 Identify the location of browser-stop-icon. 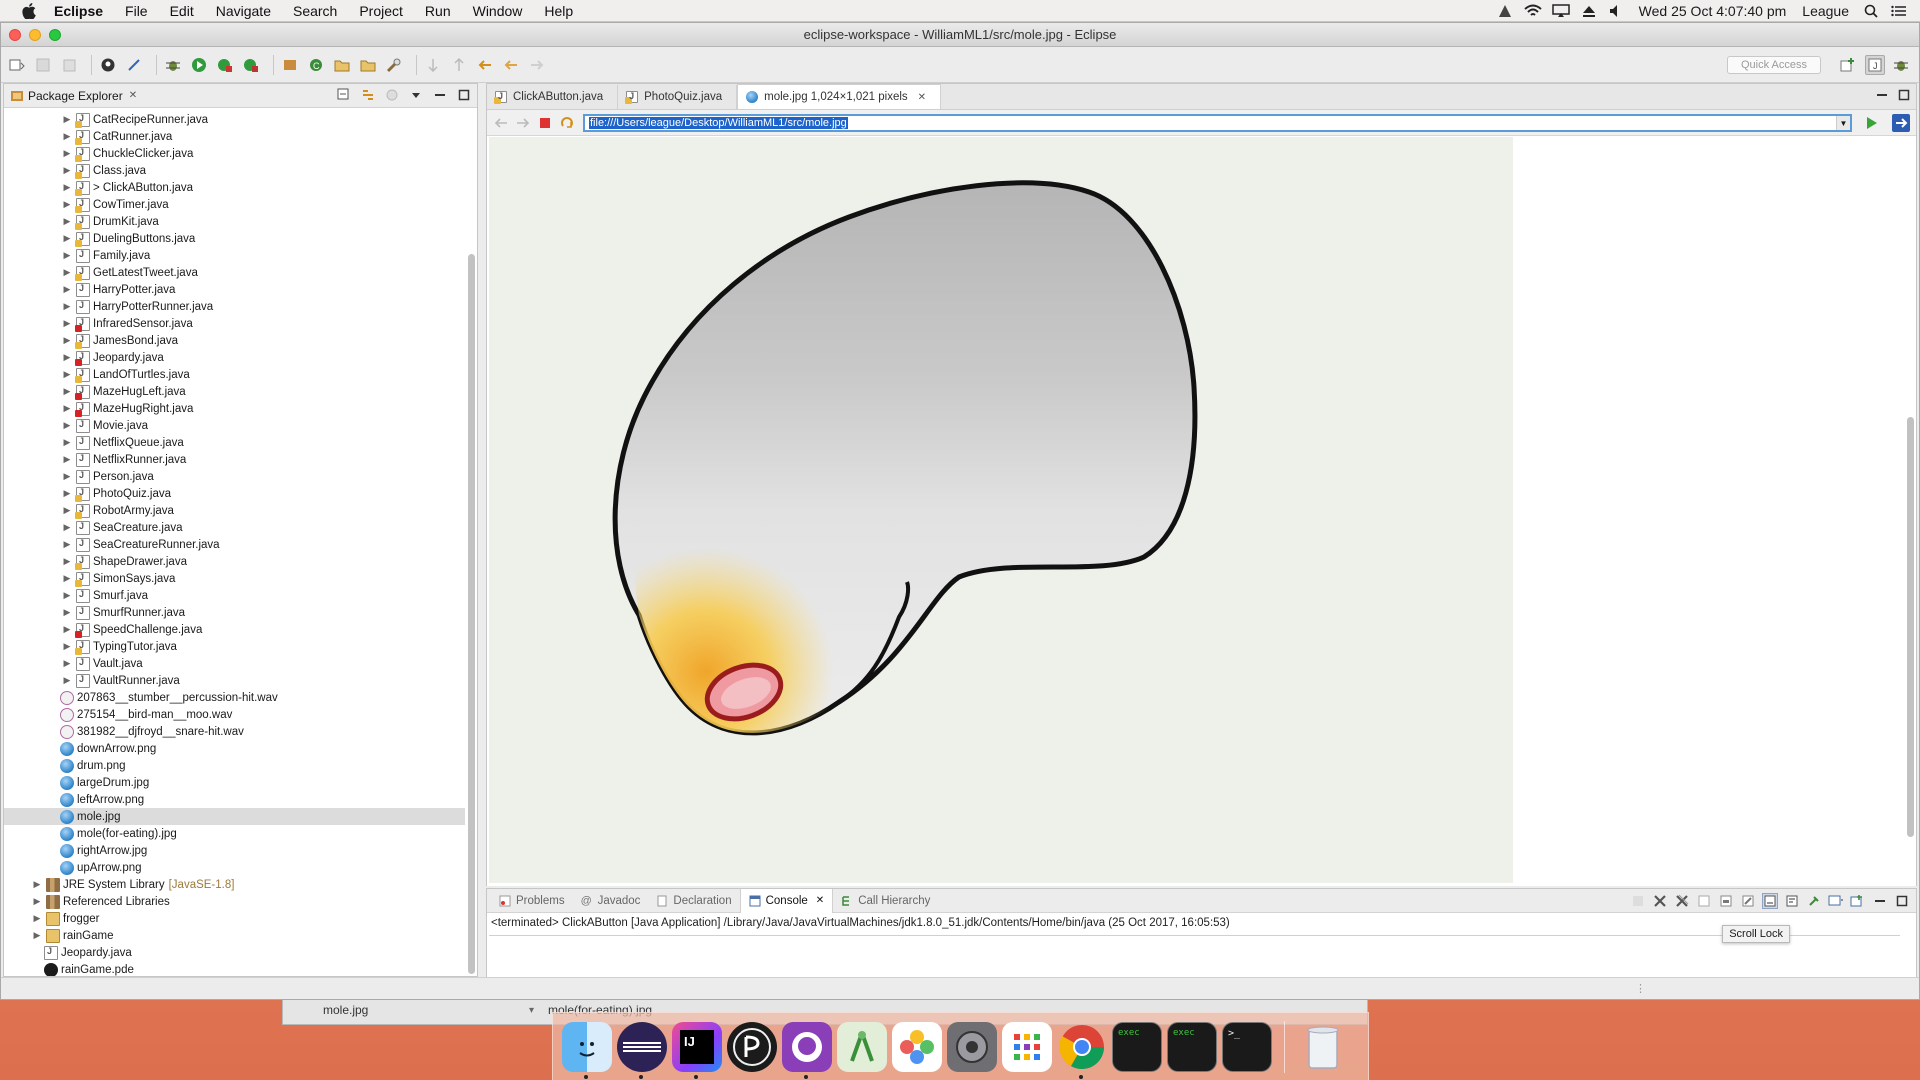
(545, 123).